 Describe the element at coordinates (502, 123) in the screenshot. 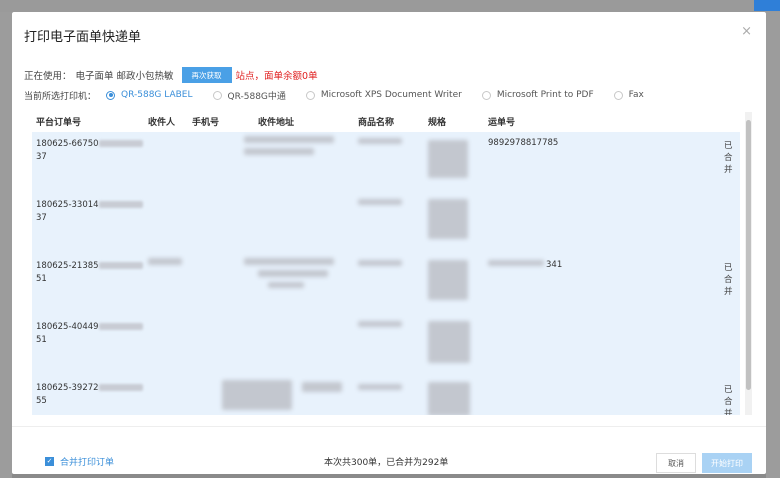

I see `col-tracking: 运单号` at that location.